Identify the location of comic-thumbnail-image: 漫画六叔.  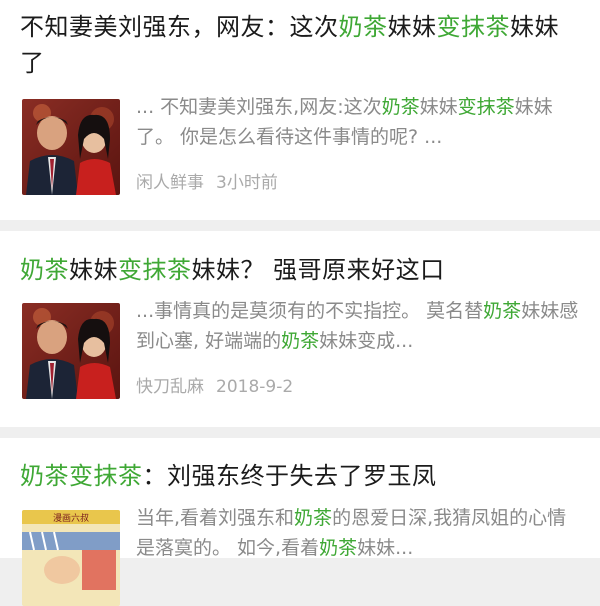
(71, 558).